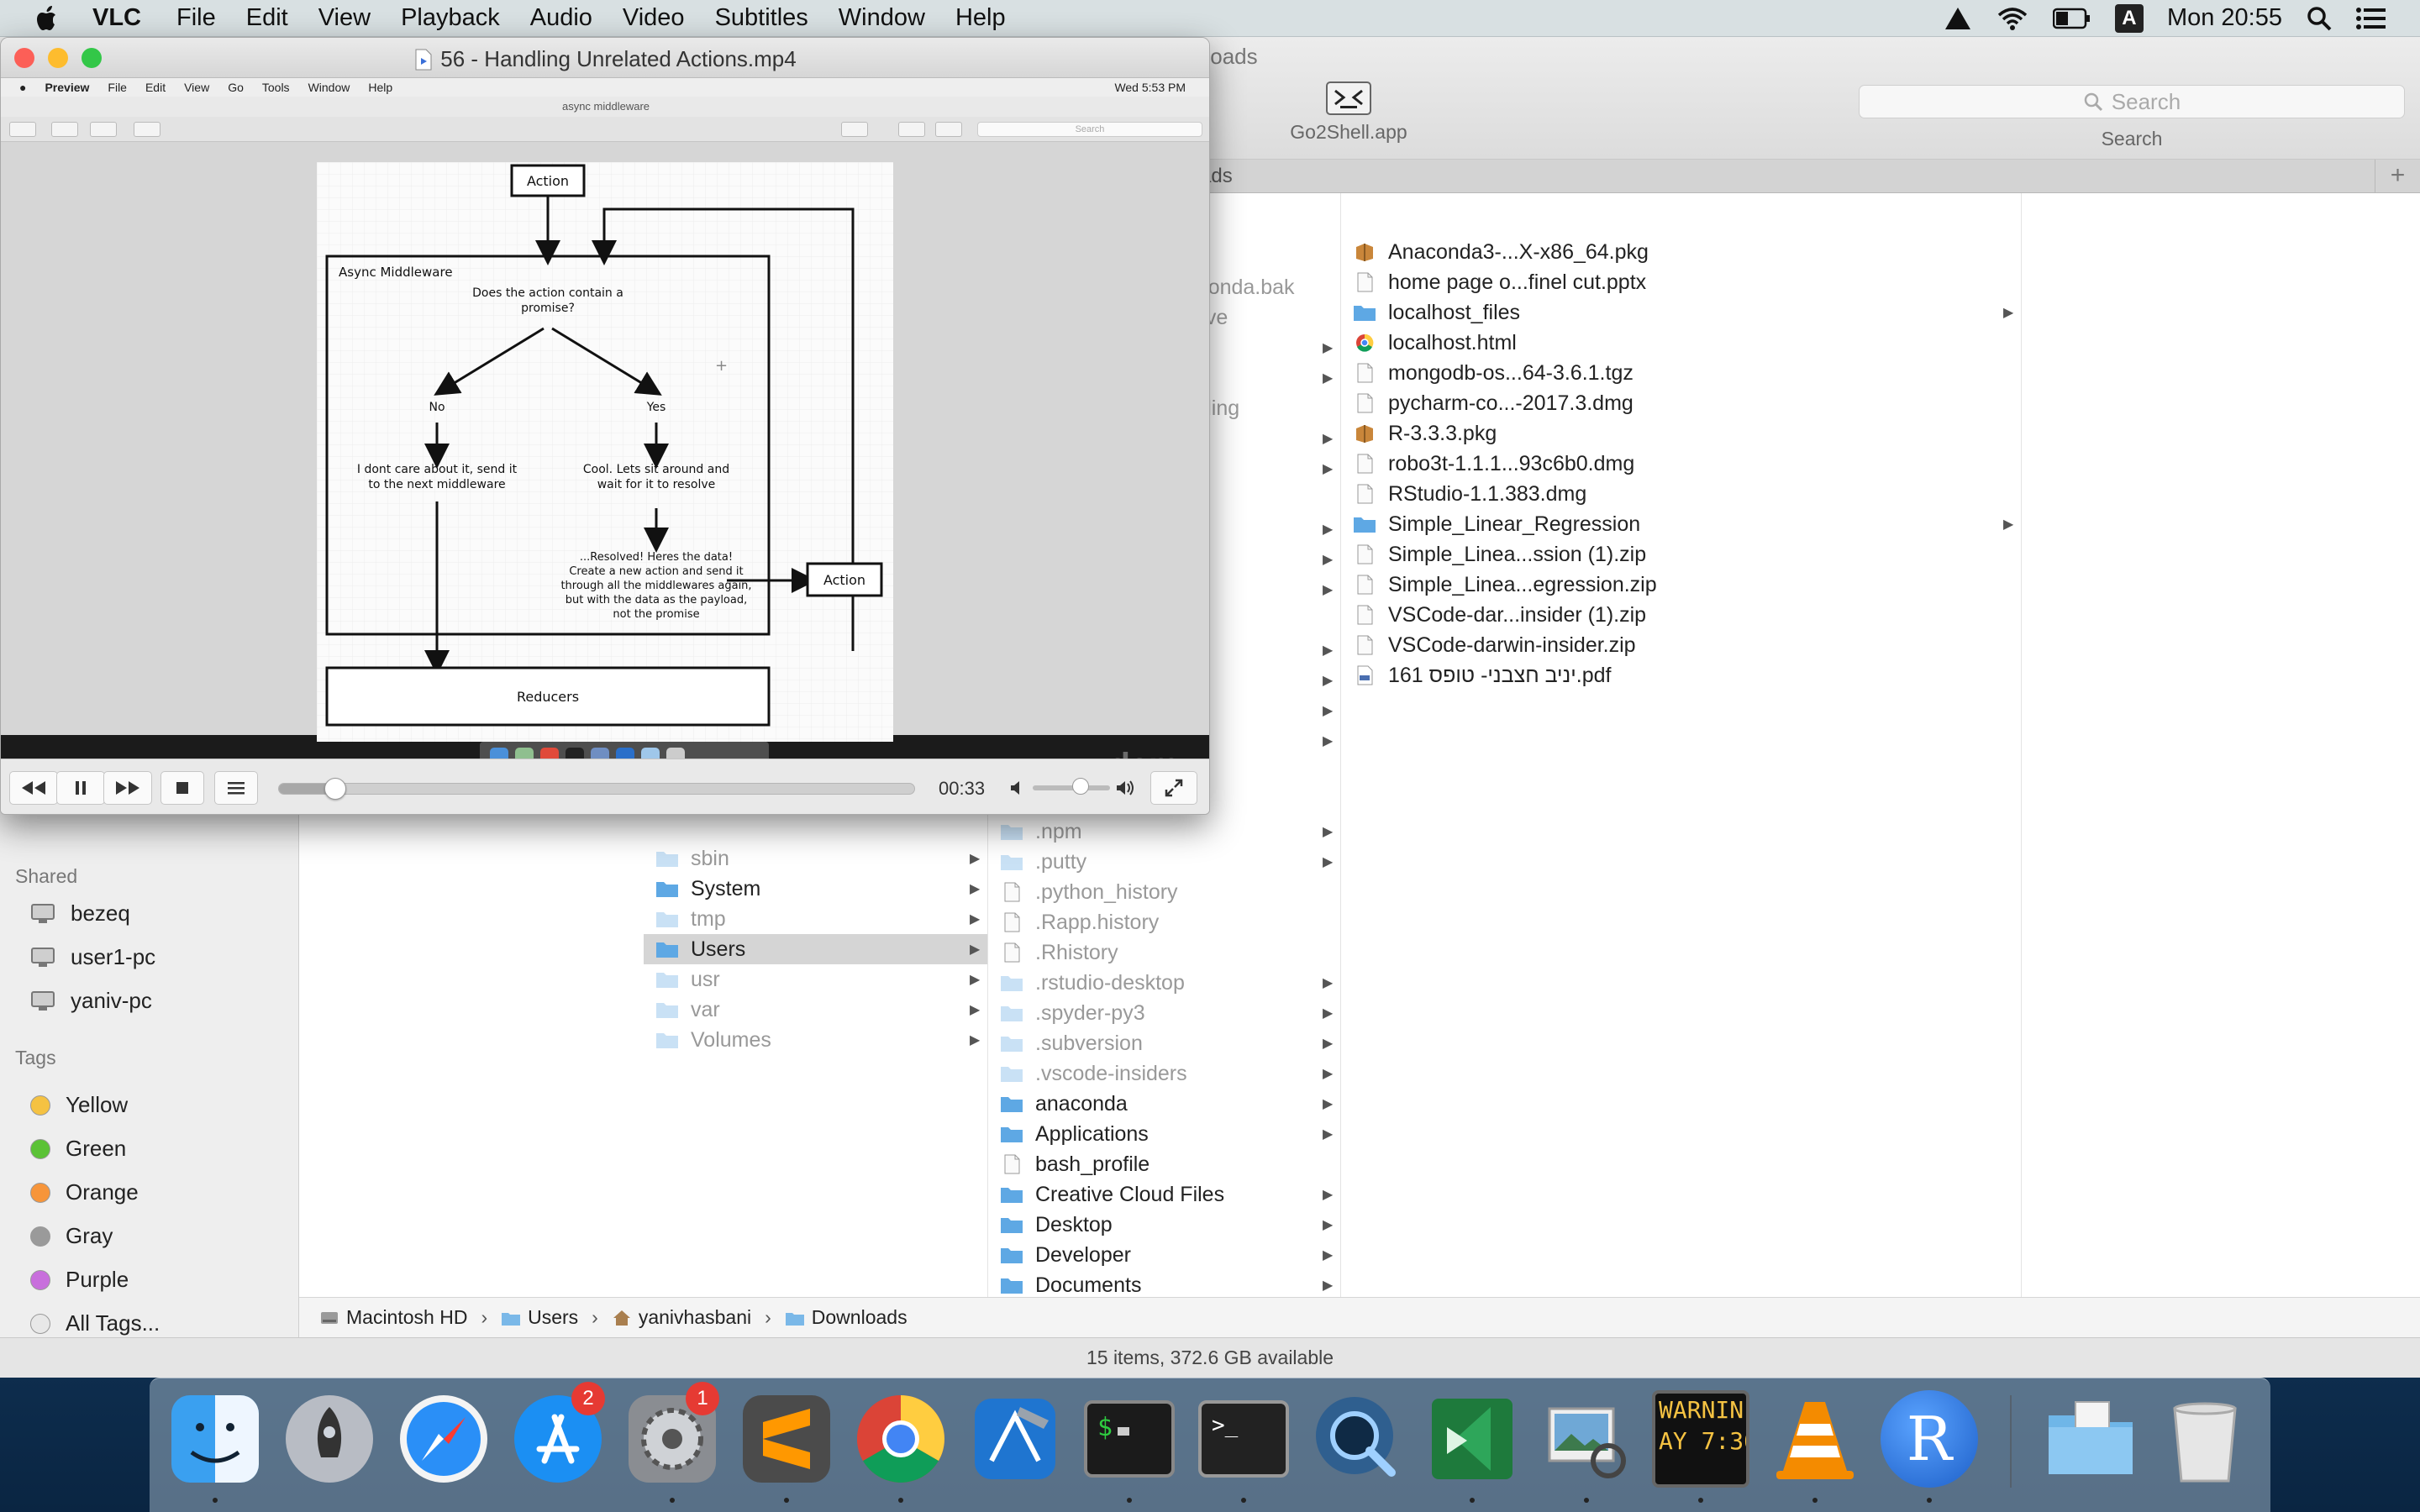  Describe the element at coordinates (1126, 788) in the screenshot. I see `volume-max-icon` at that location.